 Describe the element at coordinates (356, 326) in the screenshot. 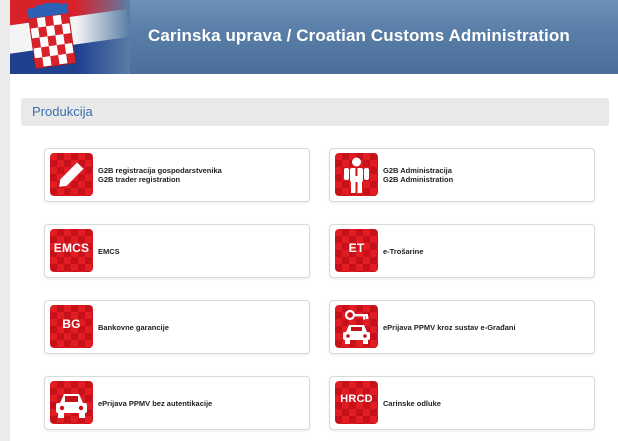

I see `car-key-icon` at that location.